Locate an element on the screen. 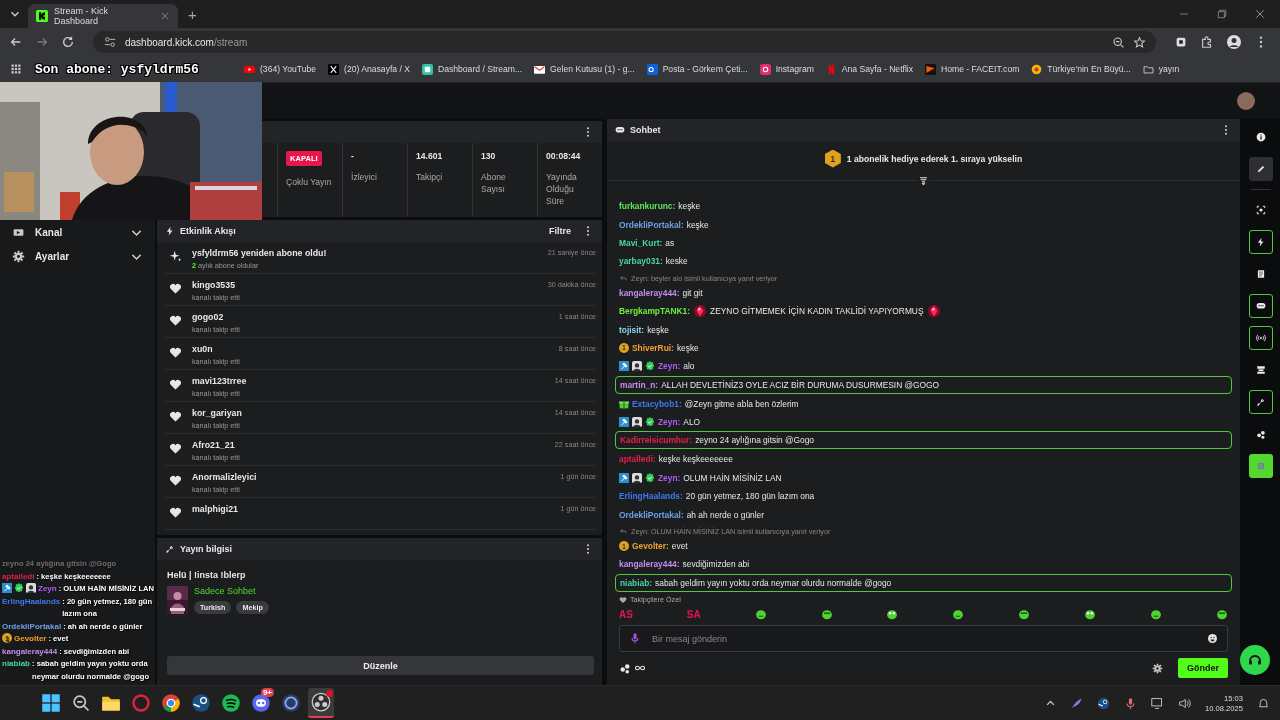 The width and height of the screenshot is (1280, 720). browser-tab: Stream - Kick Dashboard is located at coordinates (103, 16).